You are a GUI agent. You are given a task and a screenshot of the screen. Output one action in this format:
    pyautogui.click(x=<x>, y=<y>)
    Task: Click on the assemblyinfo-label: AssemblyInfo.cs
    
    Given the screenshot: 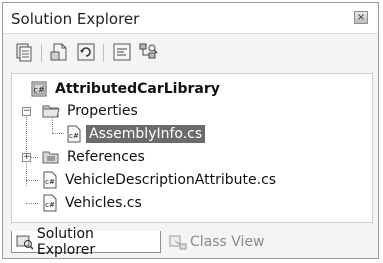 What is the action you would take?
    pyautogui.click(x=146, y=134)
    